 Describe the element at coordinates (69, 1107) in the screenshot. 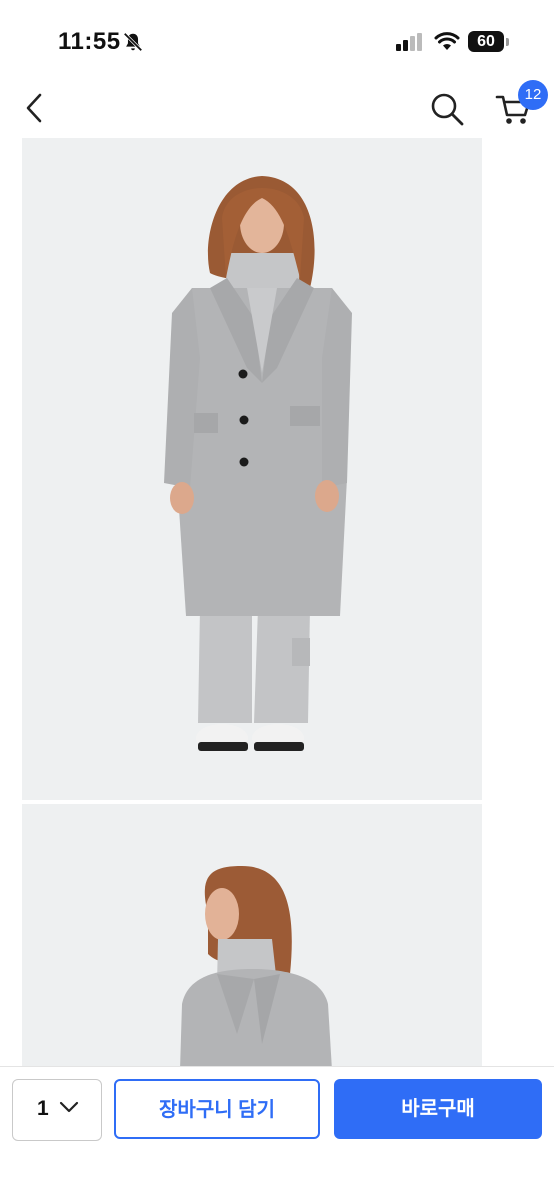

I see `chevron-down-icon` at that location.